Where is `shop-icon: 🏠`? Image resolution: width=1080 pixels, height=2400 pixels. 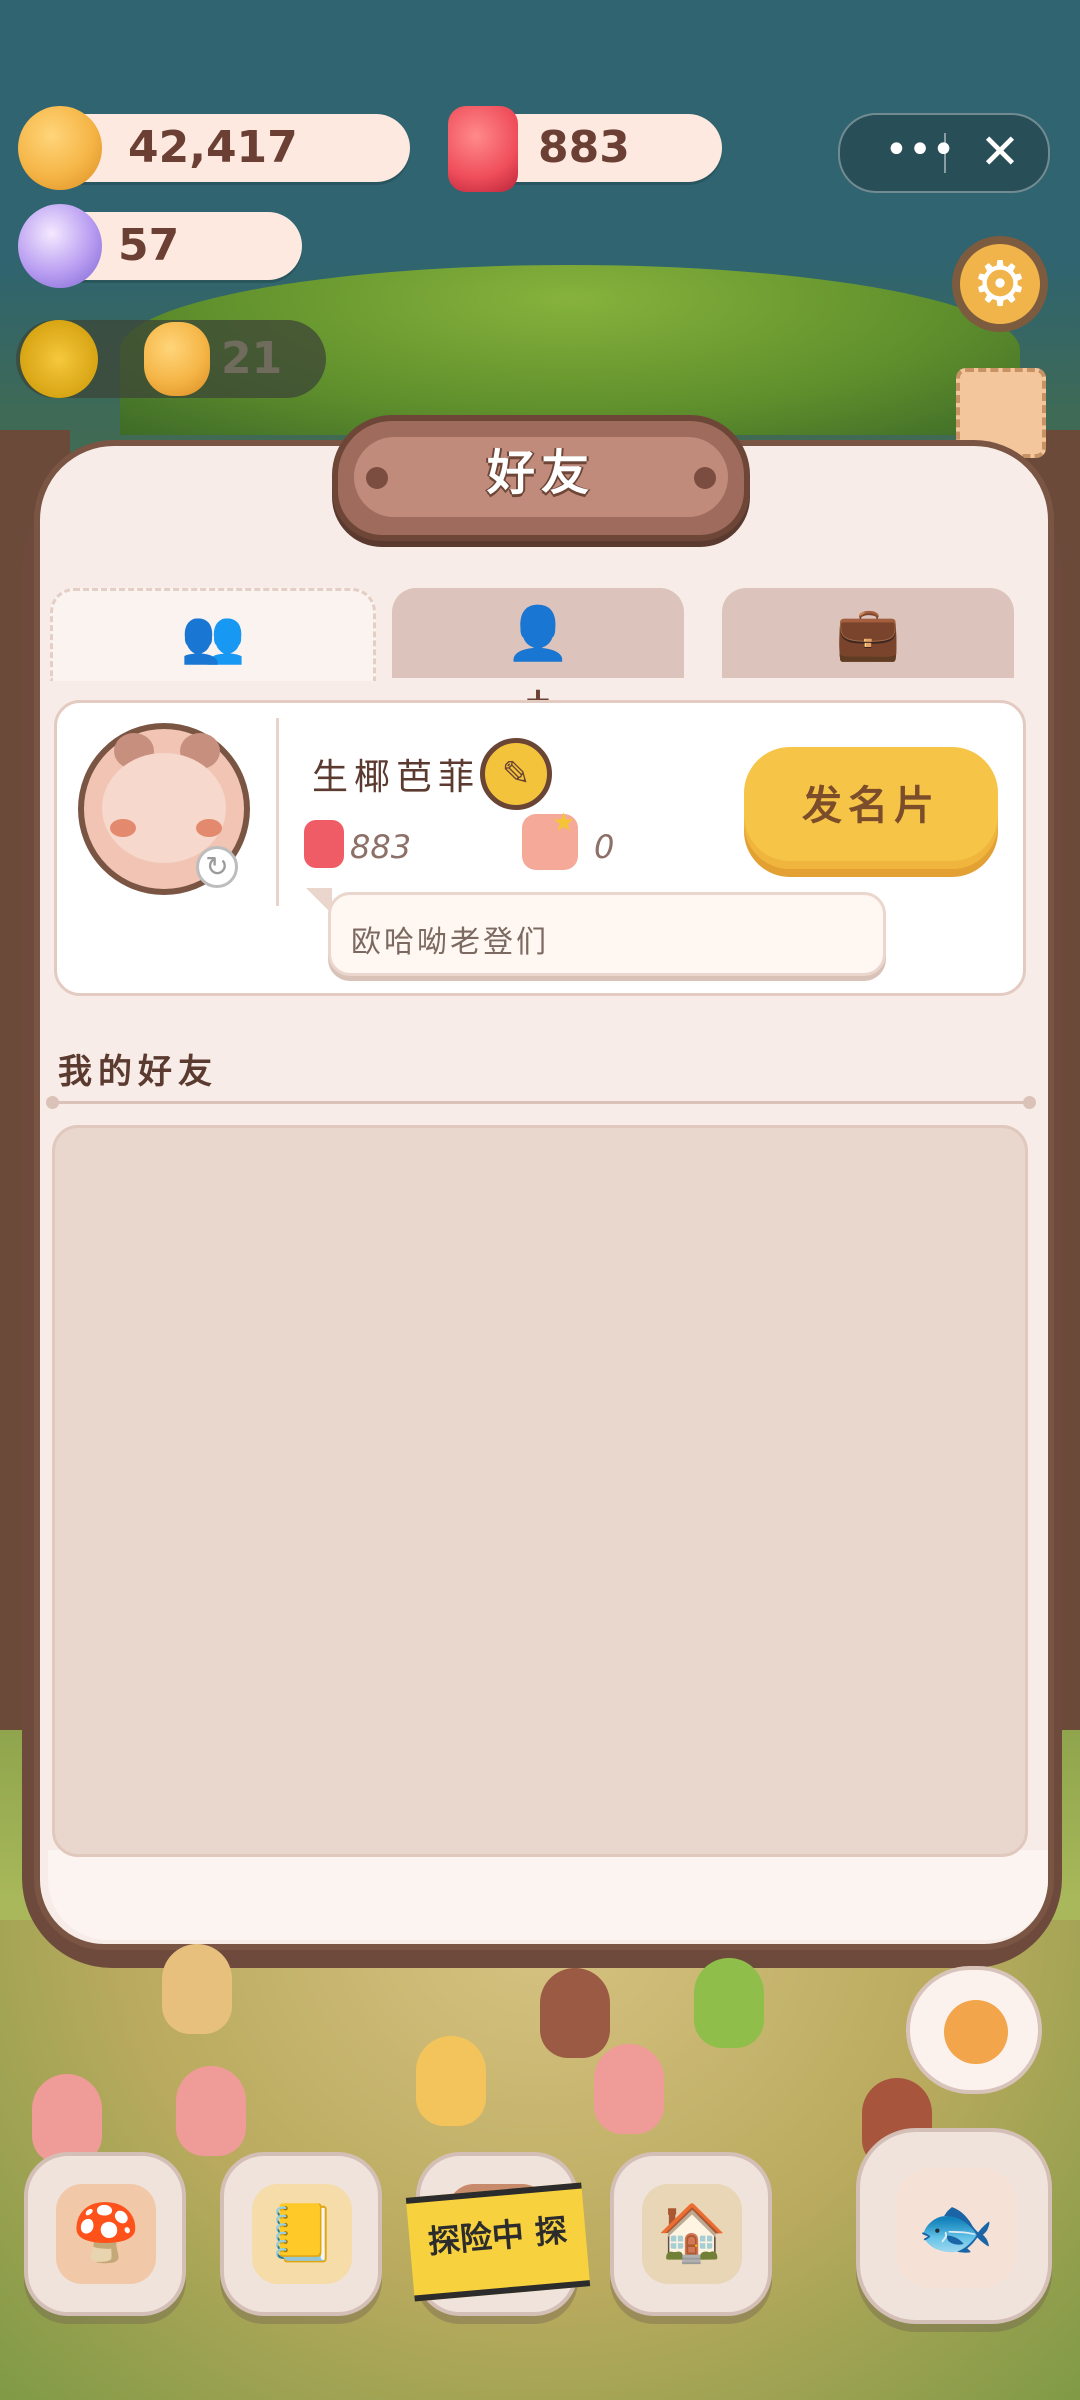
shop-icon: 🏠 is located at coordinates (692, 2234).